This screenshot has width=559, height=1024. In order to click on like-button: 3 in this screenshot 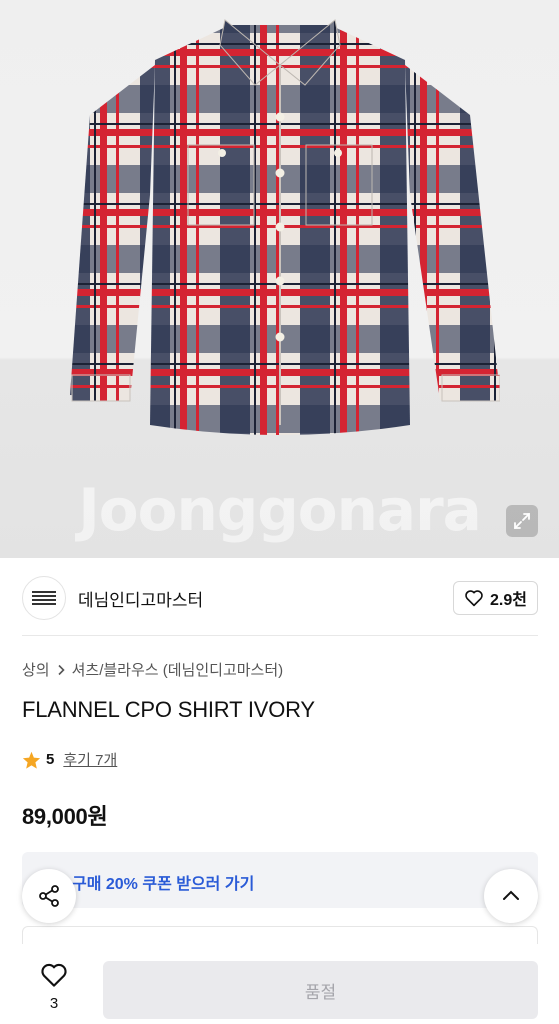, I will do `click(54, 987)`.